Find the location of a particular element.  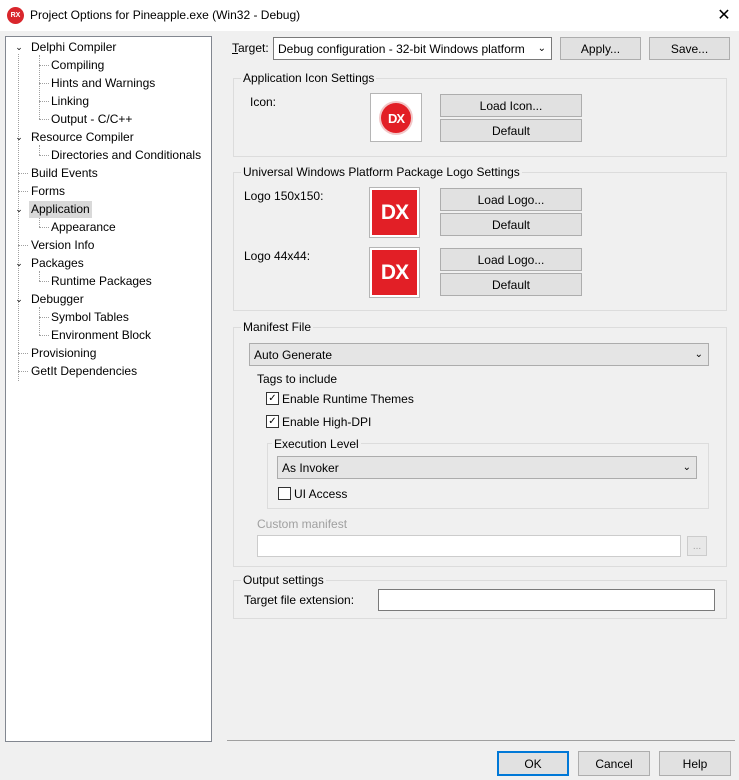

enable-themes-label: Enable Runtime Themes is located at coordinates (348, 399).